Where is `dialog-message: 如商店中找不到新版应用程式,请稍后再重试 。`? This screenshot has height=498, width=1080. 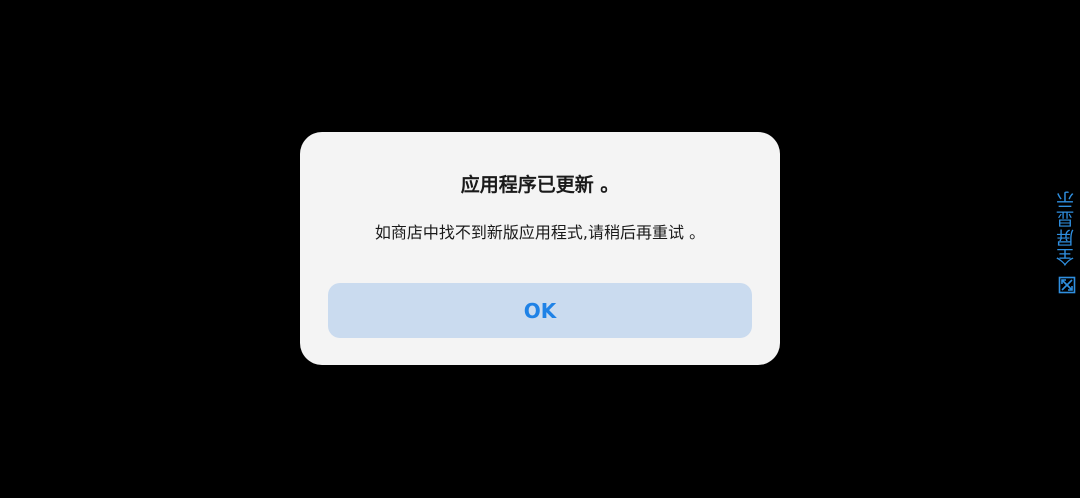
dialog-message: 如商店中找不到新版应用程式,请稍后再重试 。 is located at coordinates (540, 232).